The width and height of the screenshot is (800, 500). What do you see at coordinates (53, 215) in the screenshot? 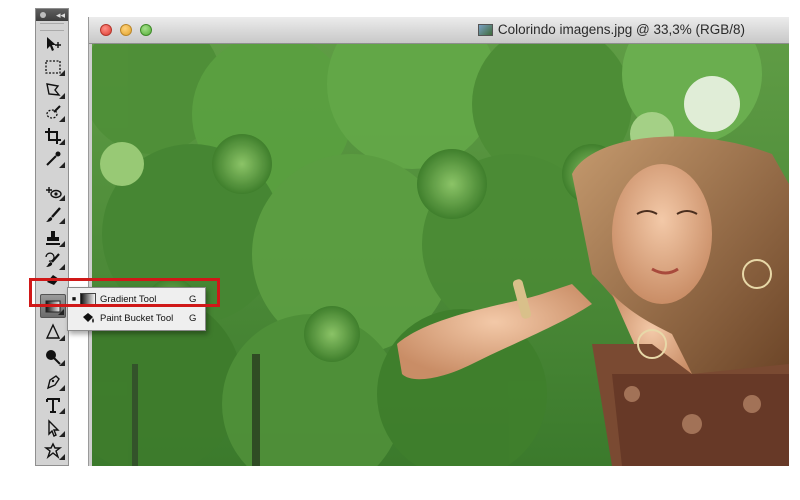
I see `brush-icon` at bounding box center [53, 215].